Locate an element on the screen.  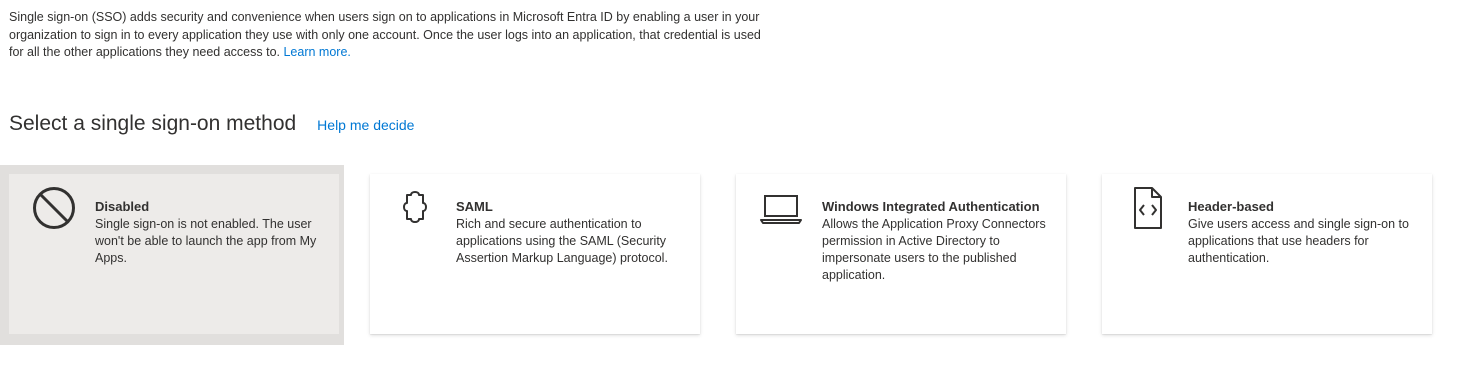
card-title: SAML is located at coordinates (474, 206).